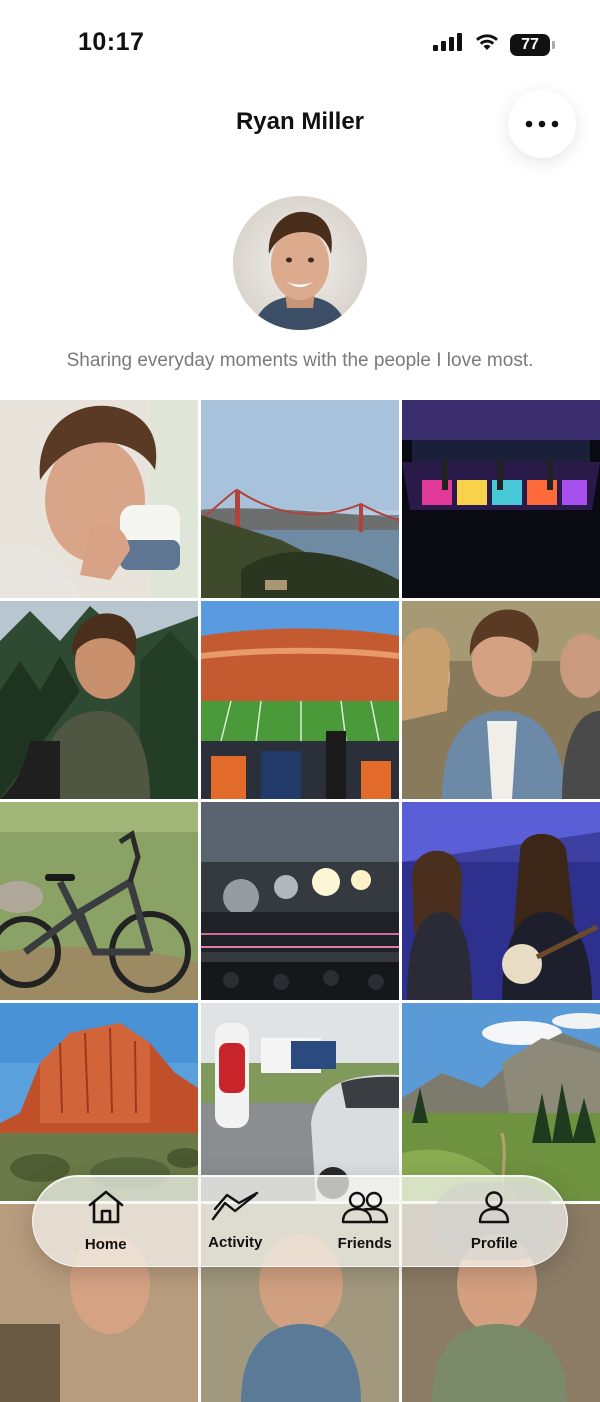 This screenshot has height=1402, width=600. I want to click on battery-level: 77, so click(530, 44).